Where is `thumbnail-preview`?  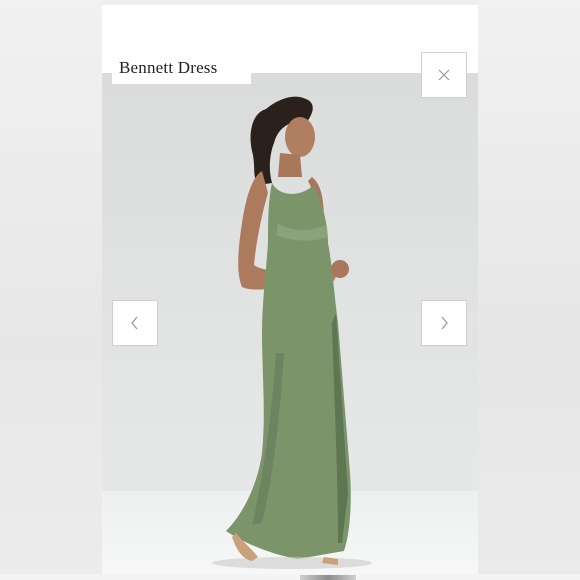
thumbnail-preview is located at coordinates (328, 577).